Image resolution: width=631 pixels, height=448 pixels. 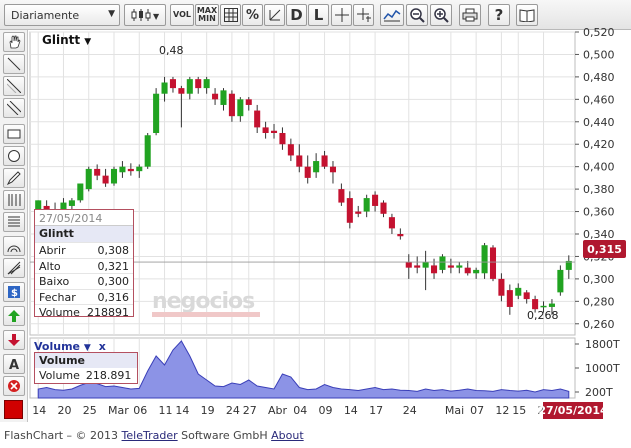 I want to click on x-tick-label: 27, so click(x=250, y=410).